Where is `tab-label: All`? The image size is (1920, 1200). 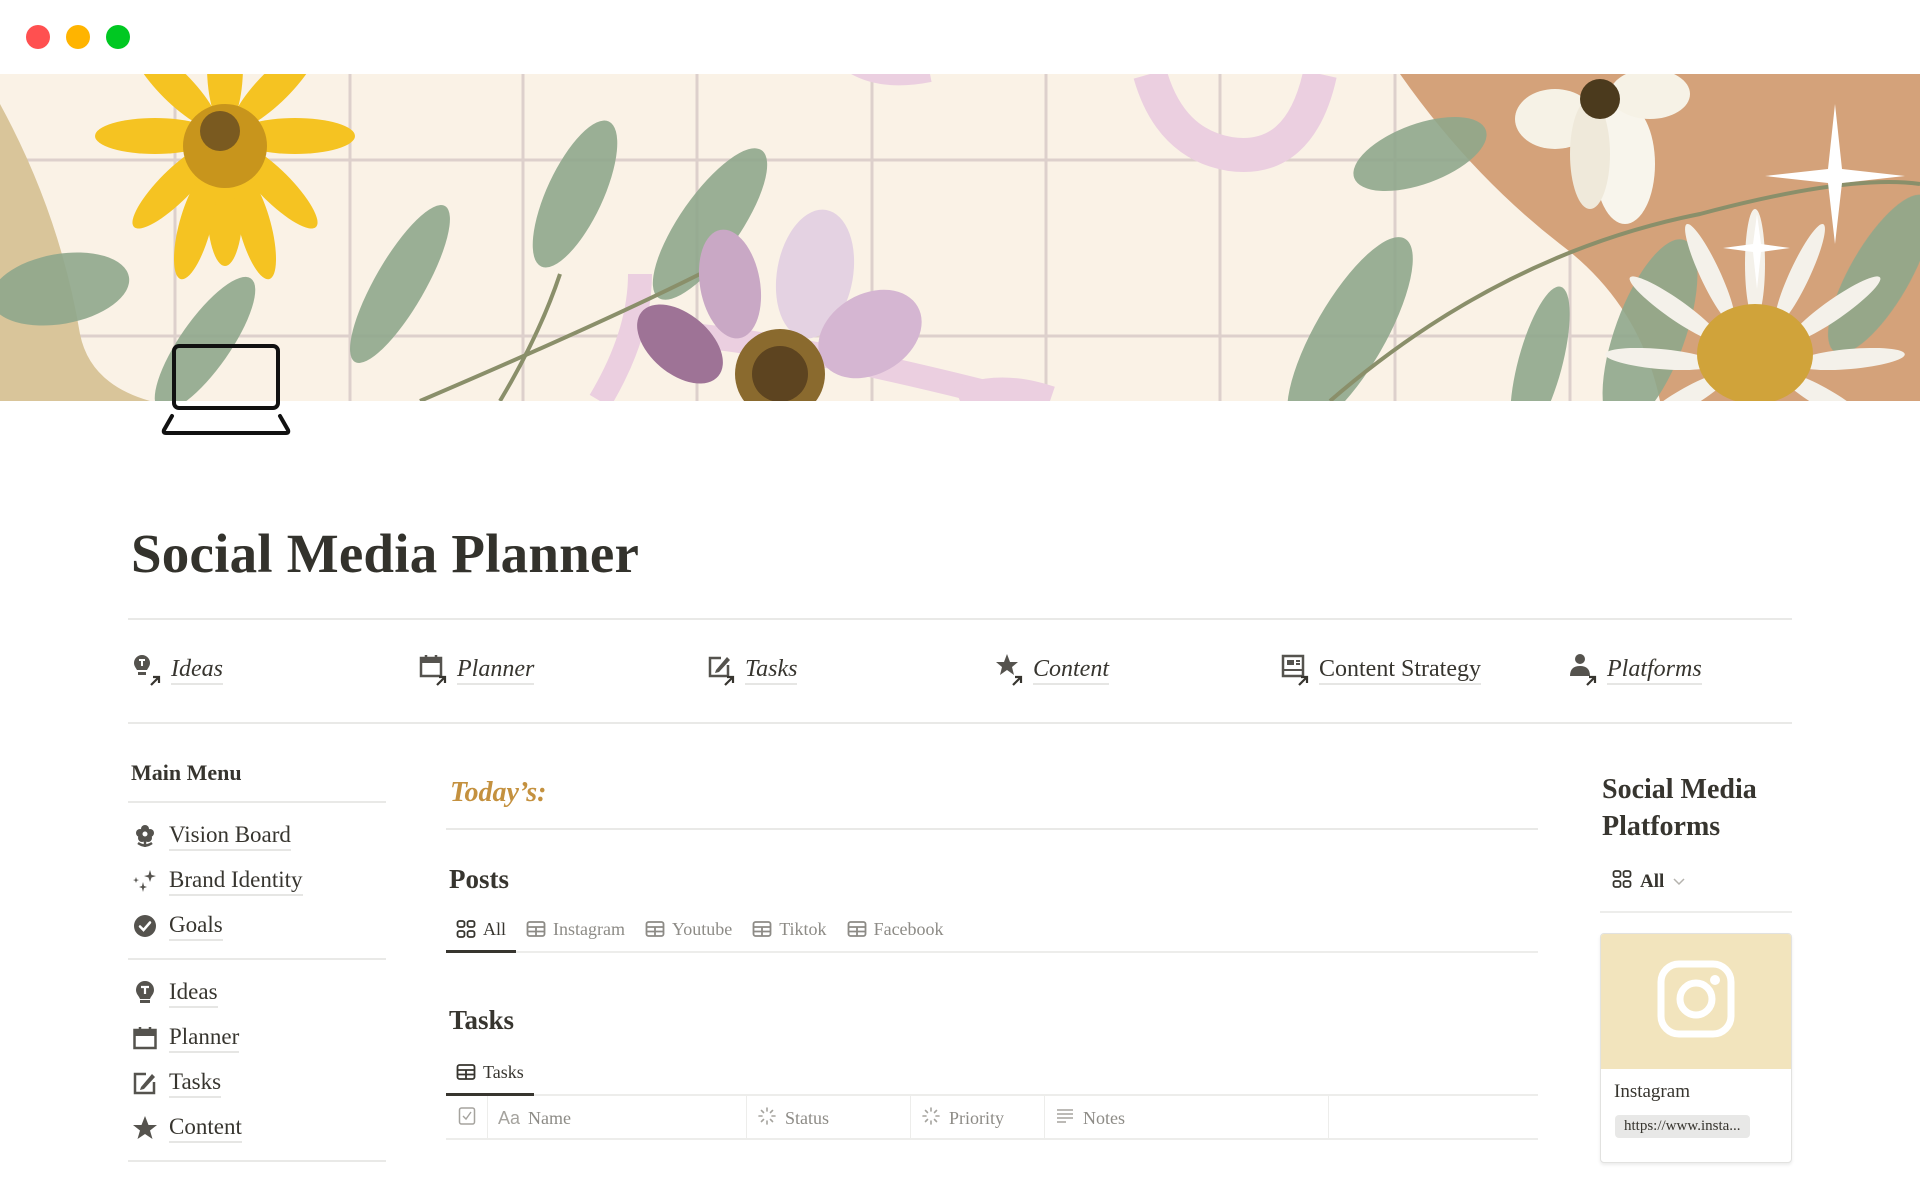
tab-label: All is located at coordinates (495, 928).